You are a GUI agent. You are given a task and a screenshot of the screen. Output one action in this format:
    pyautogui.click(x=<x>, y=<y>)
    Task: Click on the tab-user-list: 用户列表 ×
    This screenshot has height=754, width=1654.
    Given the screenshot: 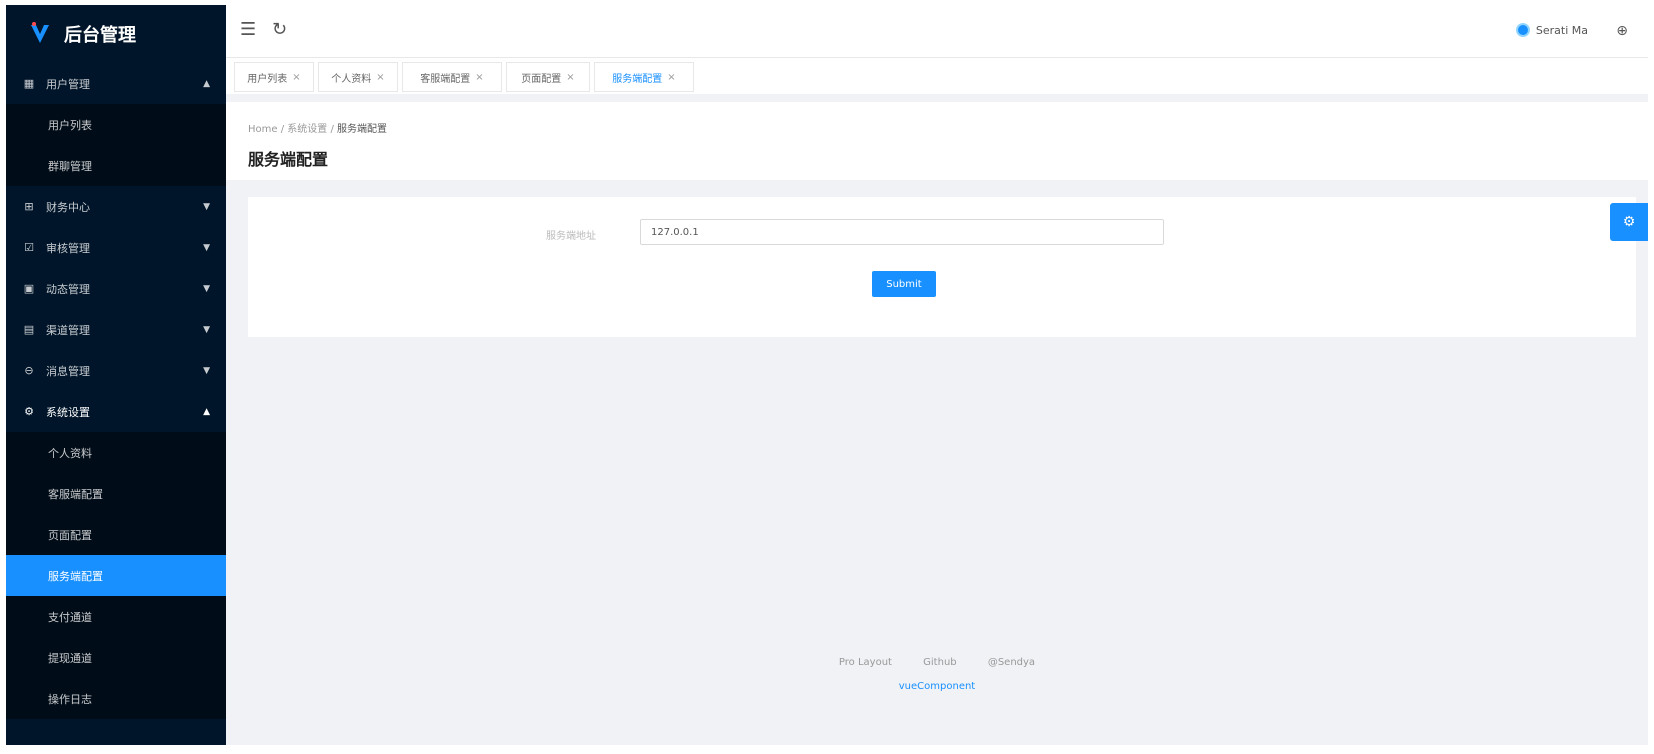 What is the action you would take?
    pyautogui.click(x=274, y=77)
    